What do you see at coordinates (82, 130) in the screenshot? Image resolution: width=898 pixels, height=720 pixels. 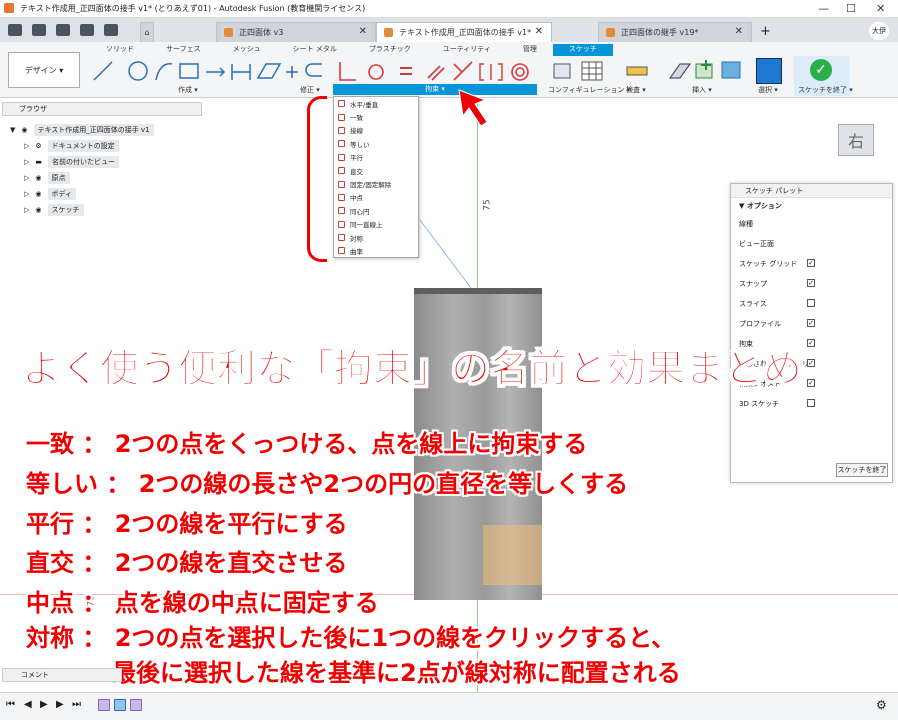 I see `tree-root: ▼ ◉ テキスト作成用_正四面体の接手 v1` at bounding box center [82, 130].